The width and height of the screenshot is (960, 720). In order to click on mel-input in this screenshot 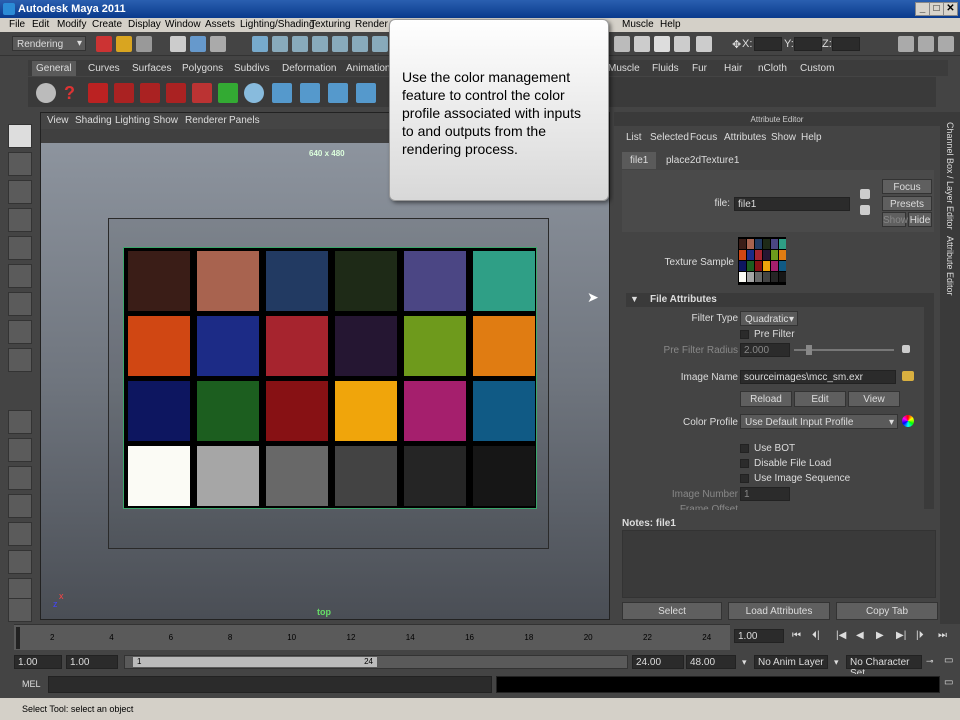, I will do `click(270, 684)`.